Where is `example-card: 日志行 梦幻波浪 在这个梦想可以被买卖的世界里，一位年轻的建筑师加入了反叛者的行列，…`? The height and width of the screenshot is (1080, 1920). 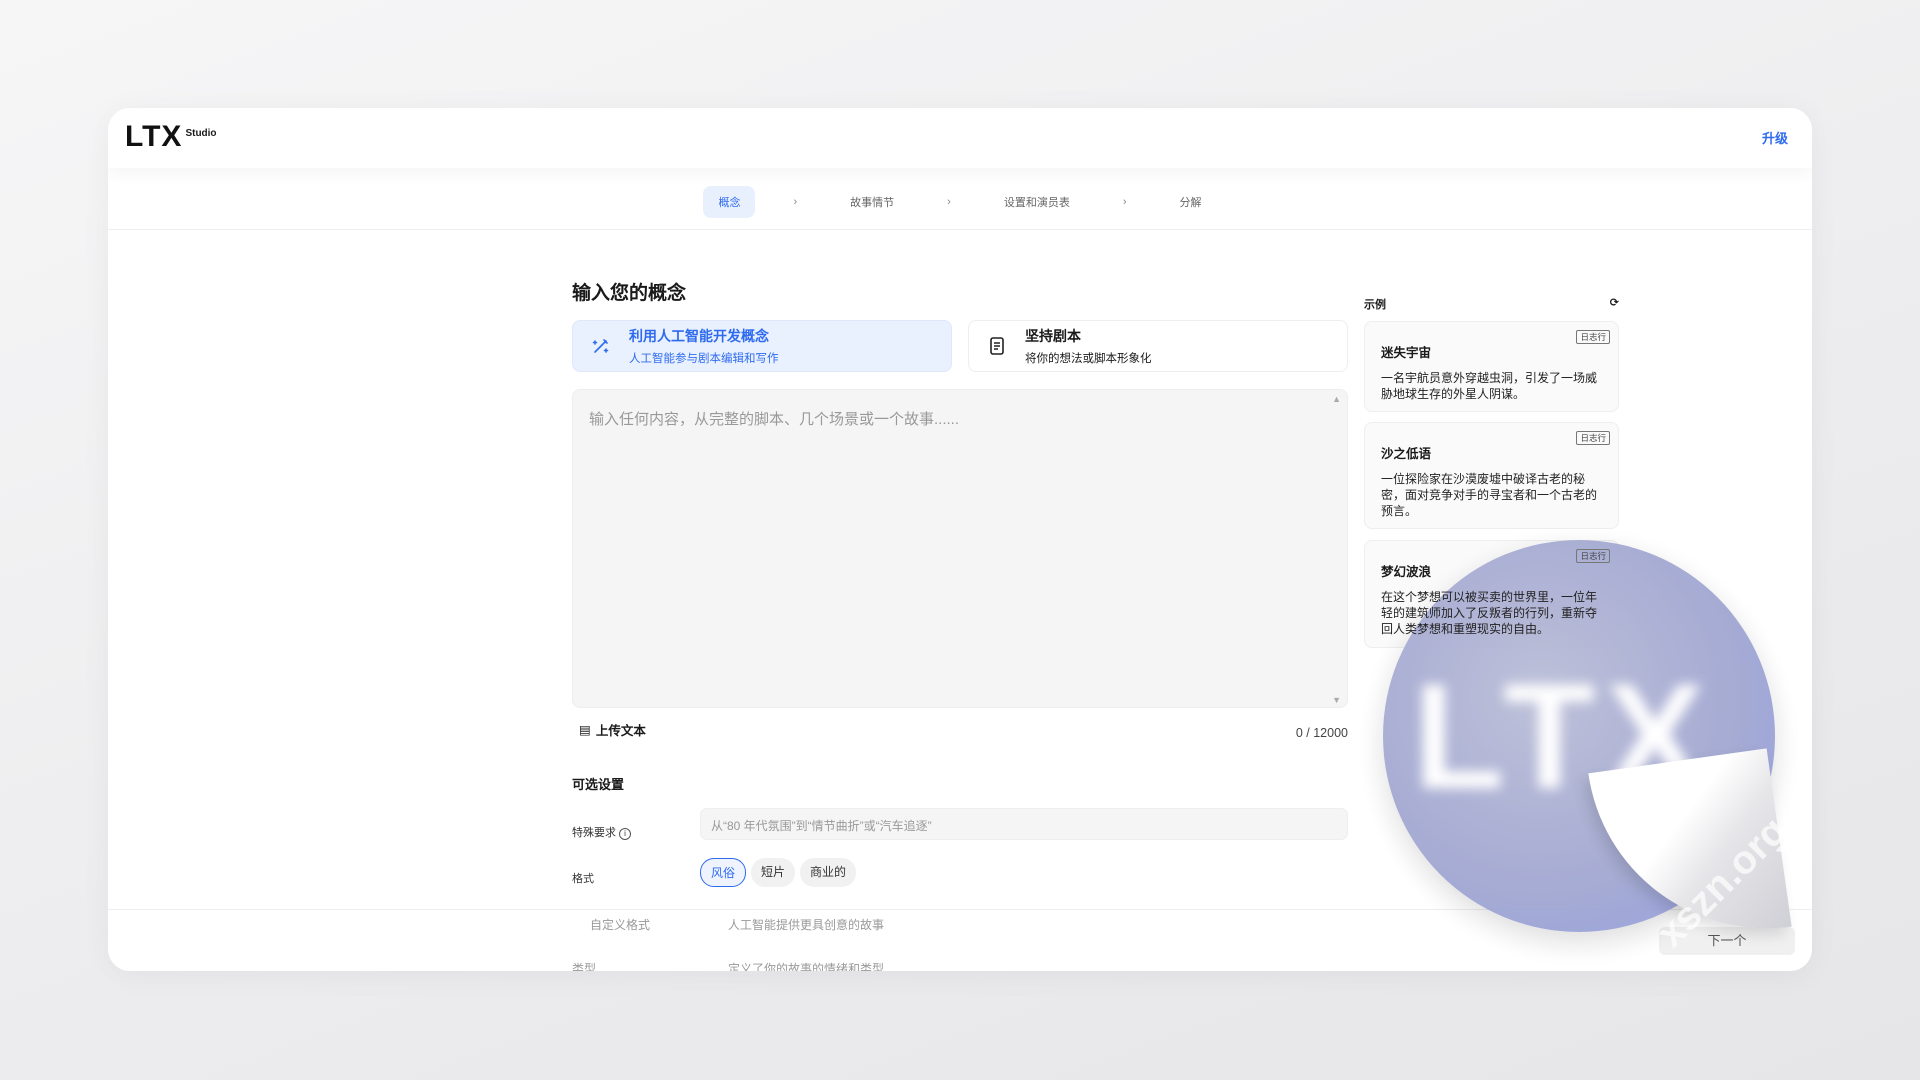 example-card: 日志行 梦幻波浪 在这个梦想可以被买卖的世界里，一位年轻的建筑师加入了反叛者的行列，… is located at coordinates (1491, 594).